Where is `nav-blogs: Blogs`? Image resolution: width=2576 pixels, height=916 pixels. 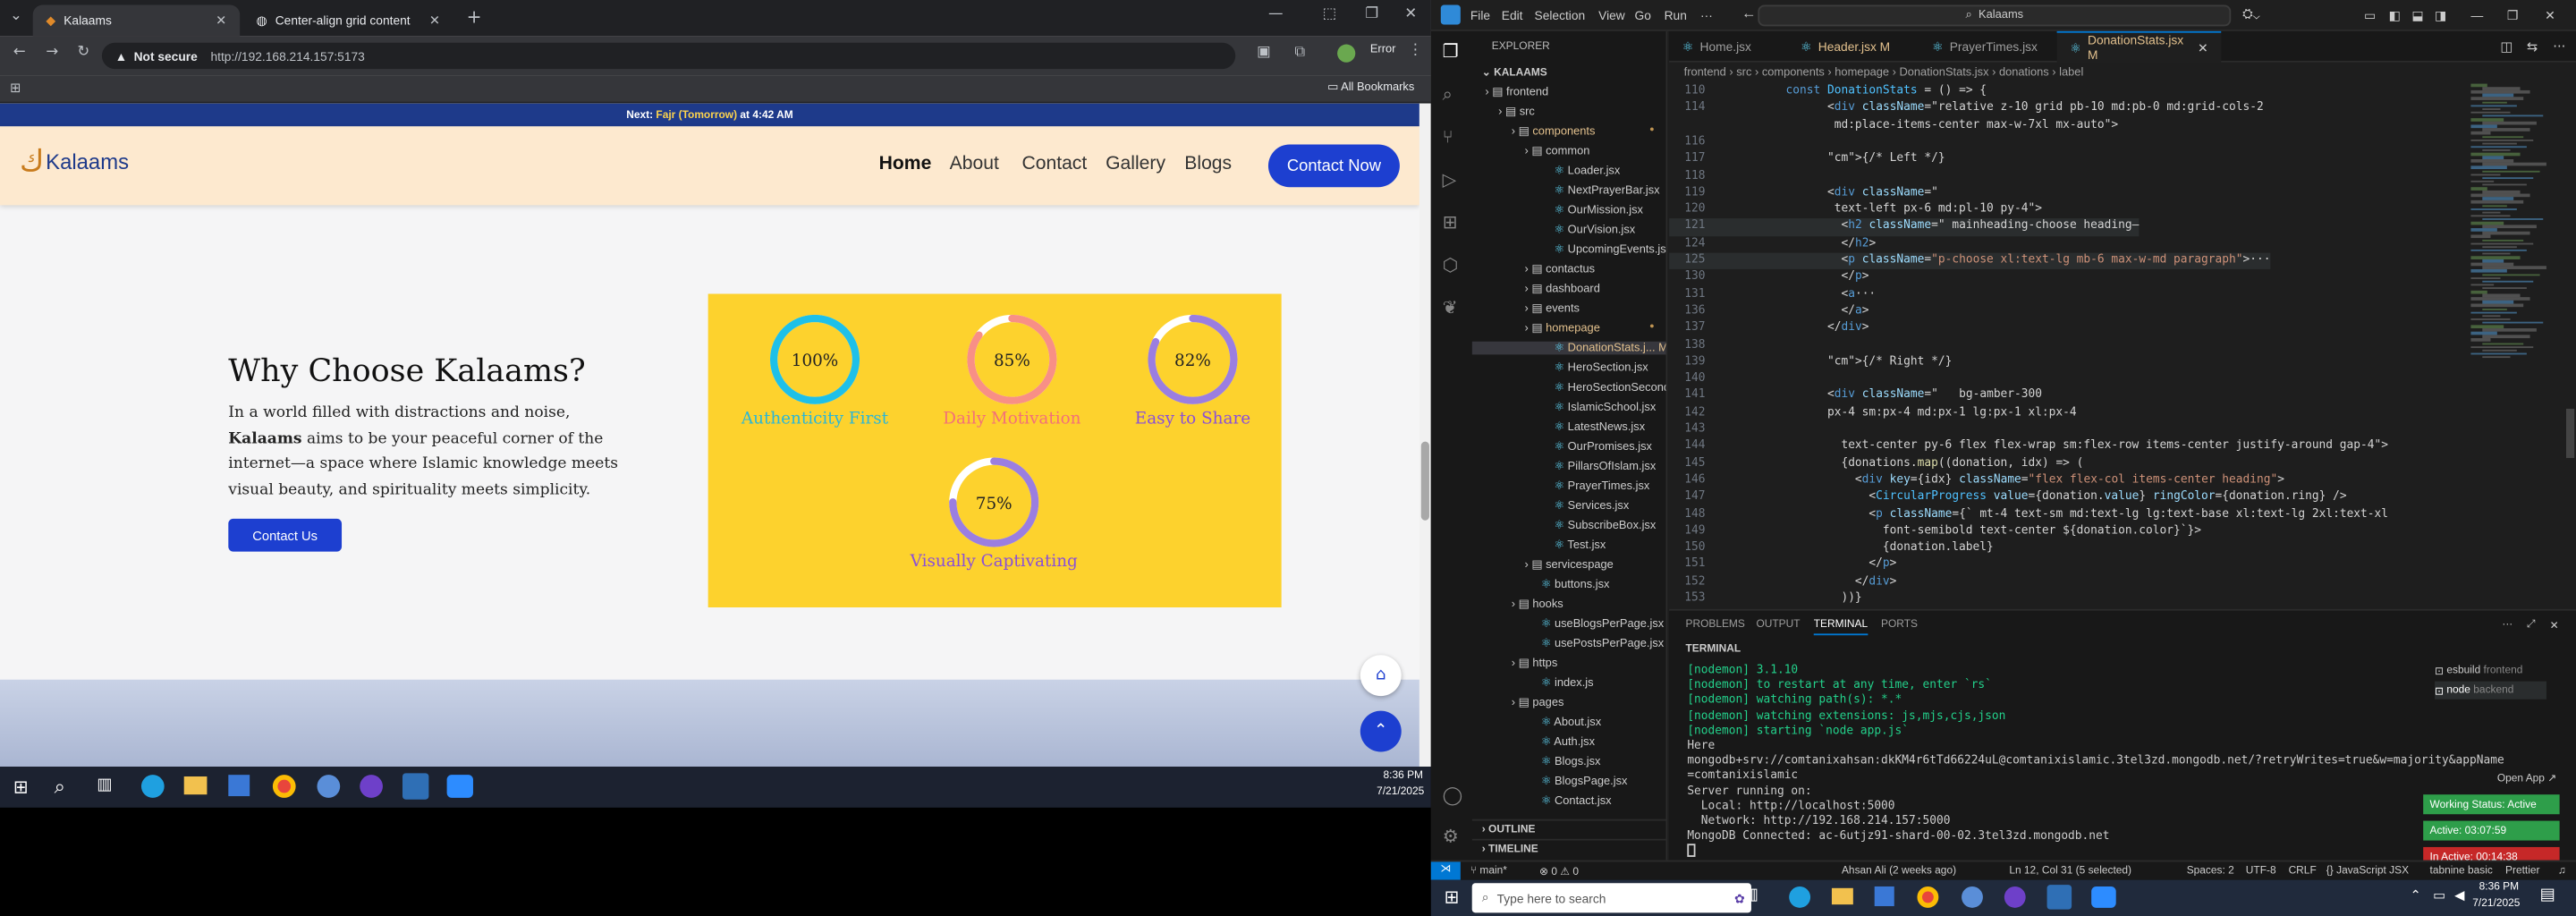
nav-blogs: Blogs is located at coordinates (1208, 164).